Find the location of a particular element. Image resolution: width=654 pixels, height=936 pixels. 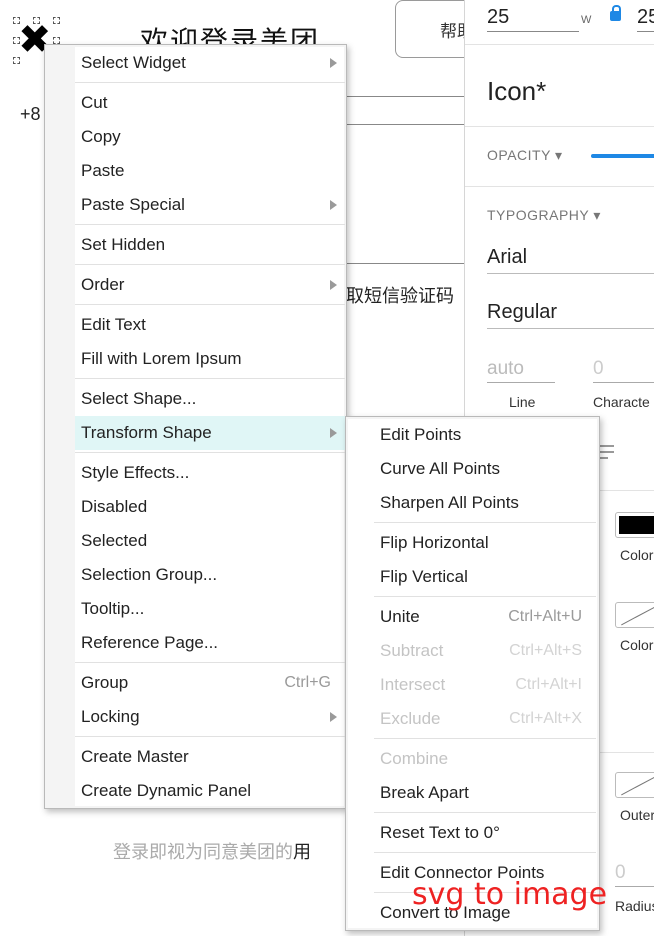

menu-item-intersect: Intersect Ctrl+Alt+I is located at coordinates (485, 685).